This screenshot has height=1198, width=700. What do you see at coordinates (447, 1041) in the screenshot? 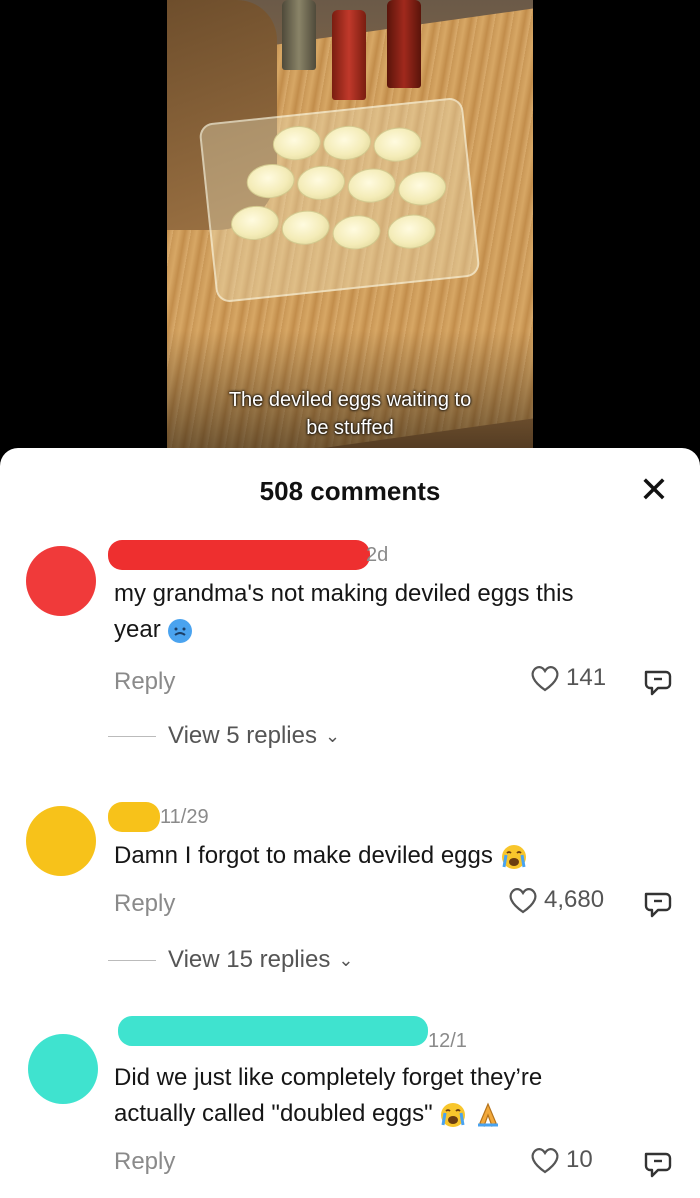
I see `comment-timestamp: 12/1` at bounding box center [447, 1041].